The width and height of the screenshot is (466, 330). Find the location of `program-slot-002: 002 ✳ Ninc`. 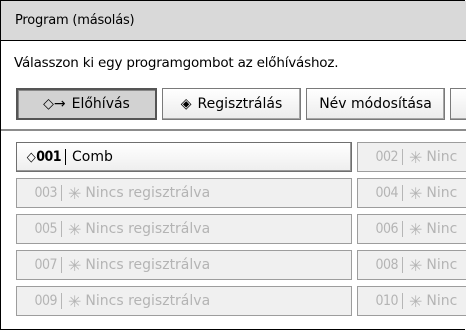

program-slot-002: 002 ✳ Ninc is located at coordinates (411, 157).